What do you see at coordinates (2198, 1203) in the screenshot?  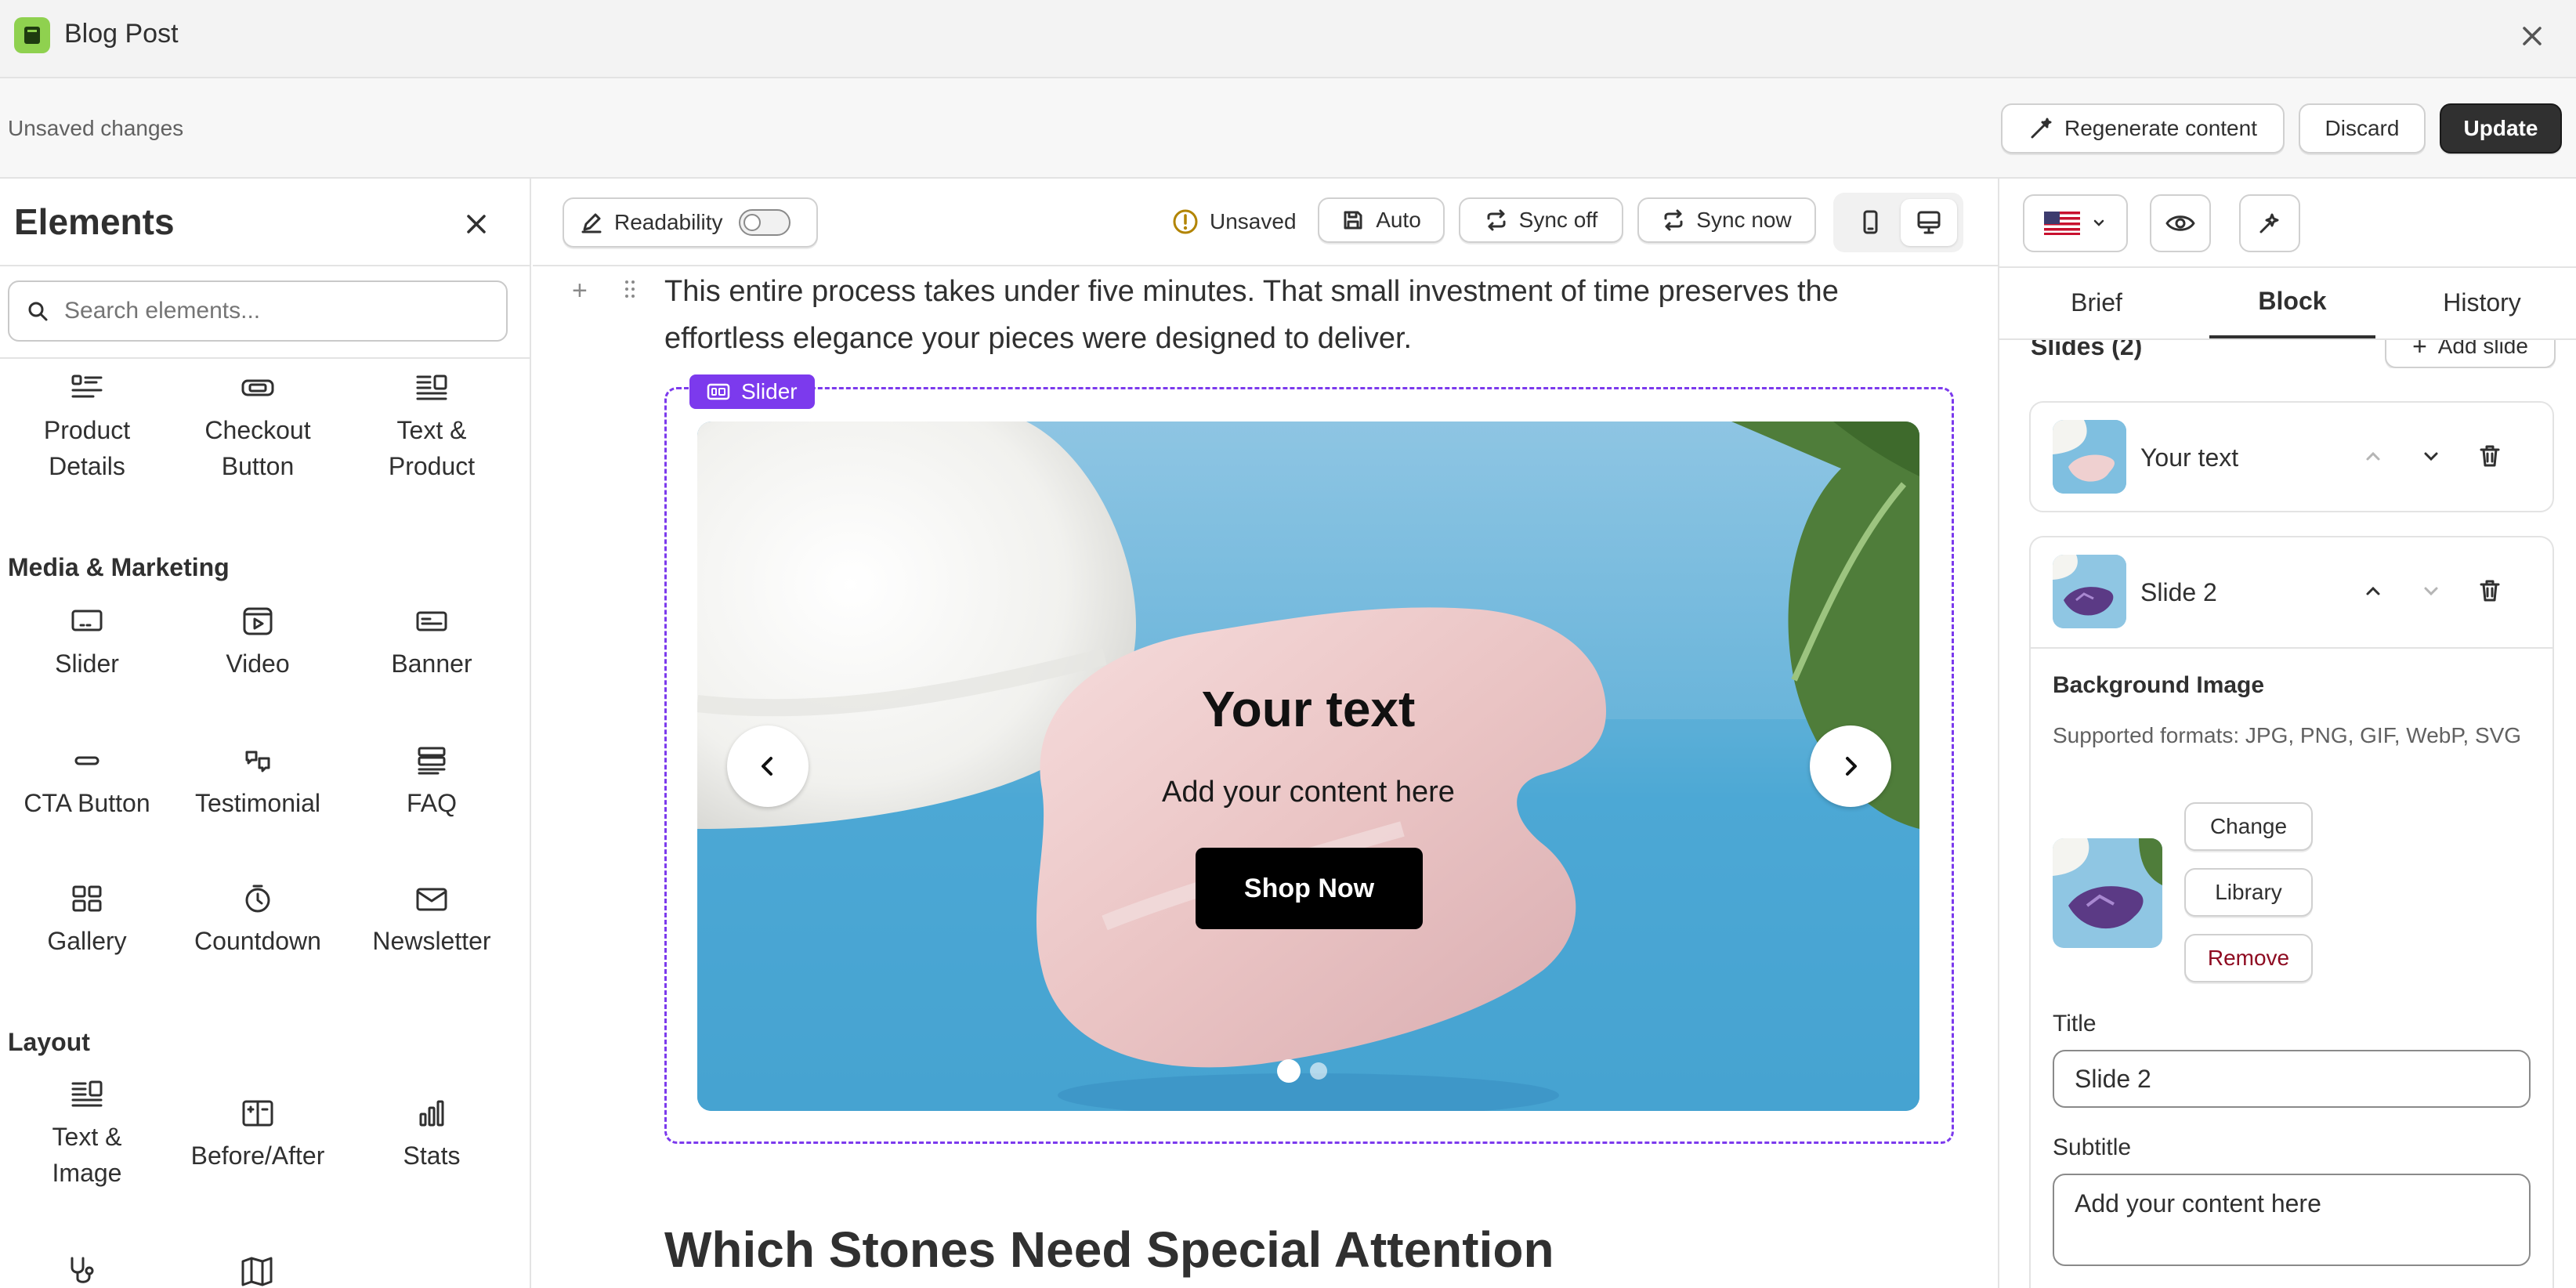 I see `subtitle-textarea-value: Add your content here` at bounding box center [2198, 1203].